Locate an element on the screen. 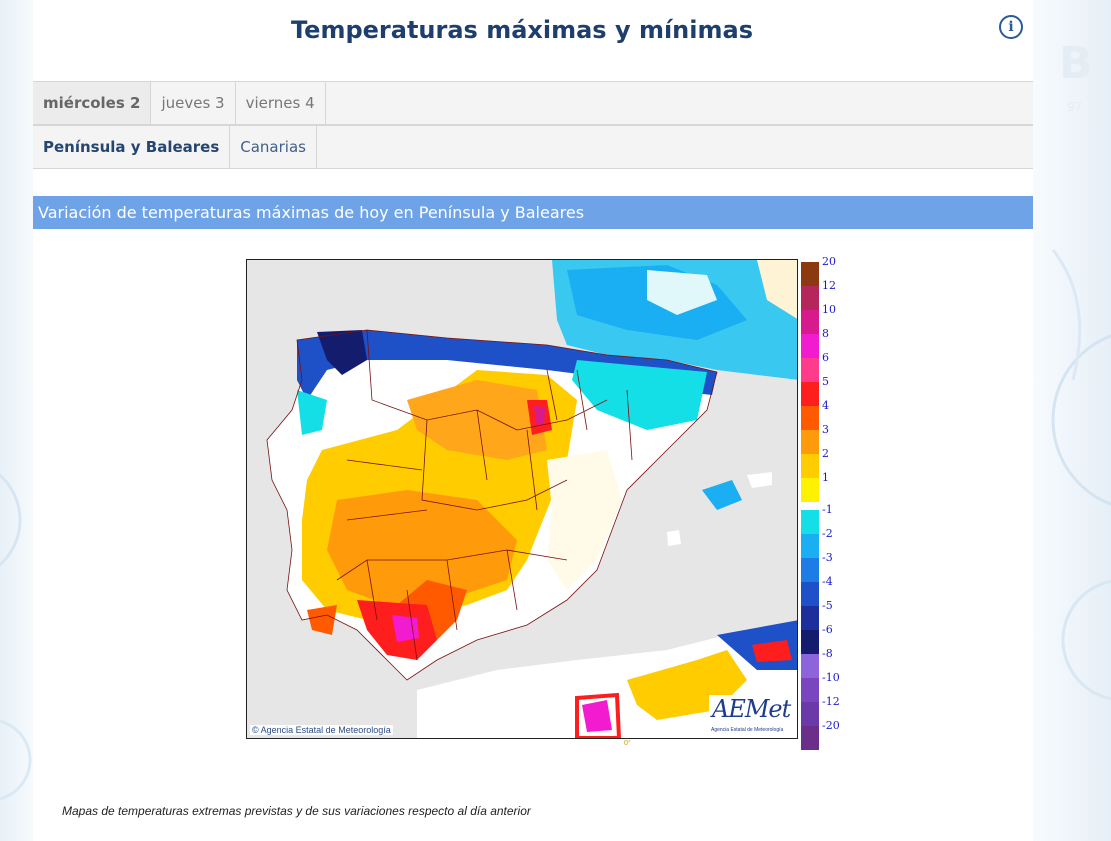 Image resolution: width=1111 pixels, height=841 pixels. page-title: Temperaturas máximas y mínimas is located at coordinates (522, 30).